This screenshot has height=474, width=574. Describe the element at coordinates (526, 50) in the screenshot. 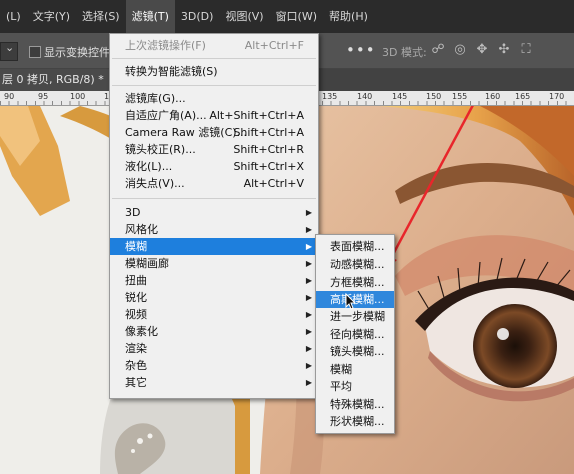

I see `scale-3d-icon: ⛶` at that location.